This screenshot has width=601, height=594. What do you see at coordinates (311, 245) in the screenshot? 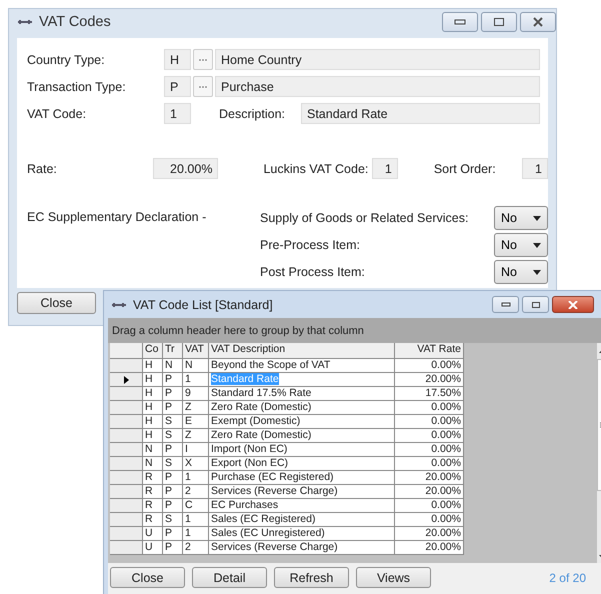
I see `field-label: Pre-Process Item:` at bounding box center [311, 245].